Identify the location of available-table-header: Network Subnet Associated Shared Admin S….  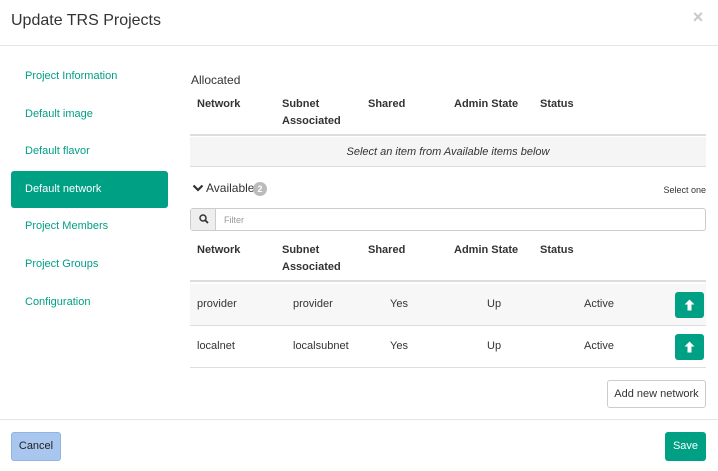
(448, 262).